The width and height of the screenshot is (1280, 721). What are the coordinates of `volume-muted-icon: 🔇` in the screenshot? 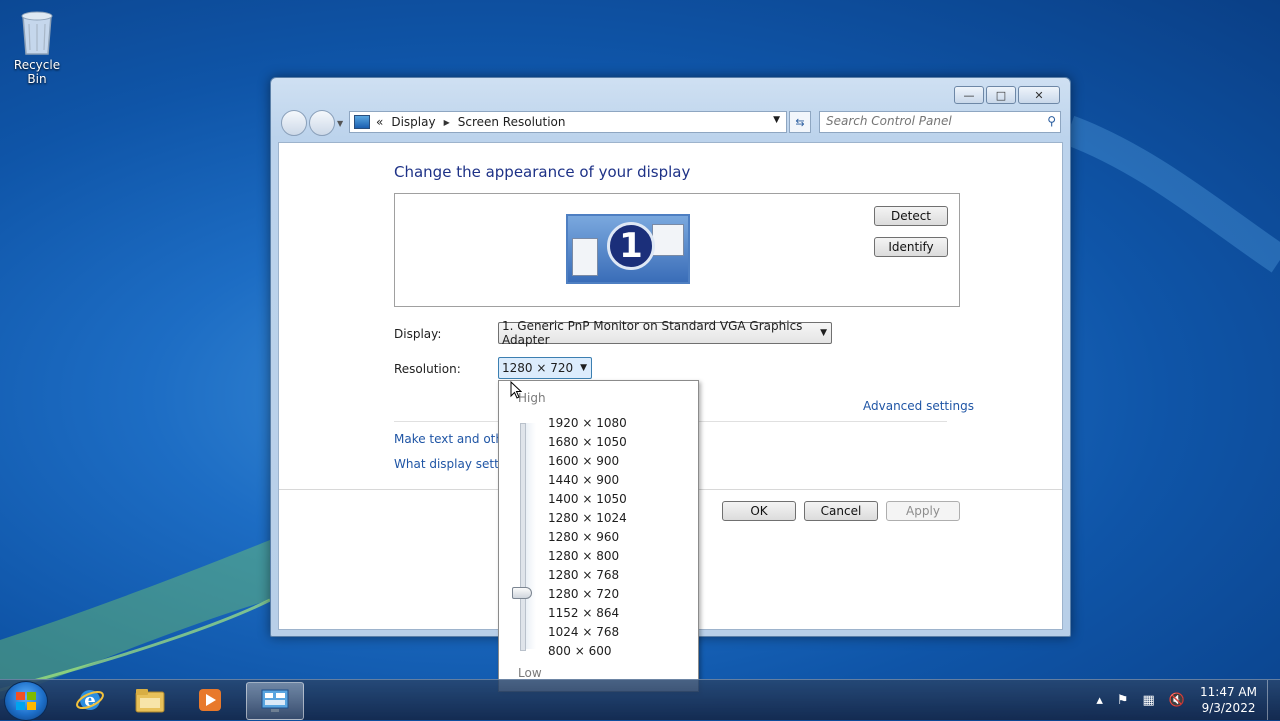 It's located at (1177, 700).